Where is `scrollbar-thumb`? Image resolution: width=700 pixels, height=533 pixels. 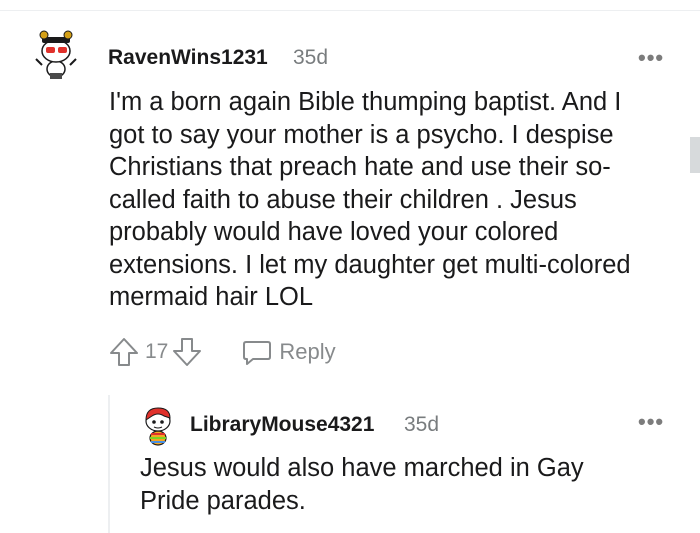 scrollbar-thumb is located at coordinates (695, 155).